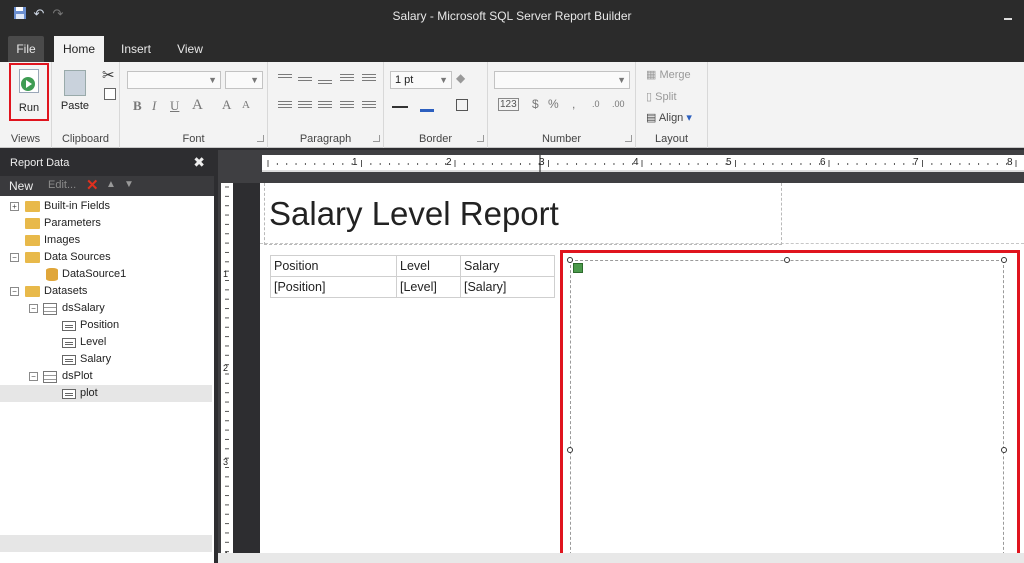 This screenshot has width=1024, height=563. Describe the element at coordinates (480, 138) in the screenshot. I see `border-dialog-launcher` at that location.